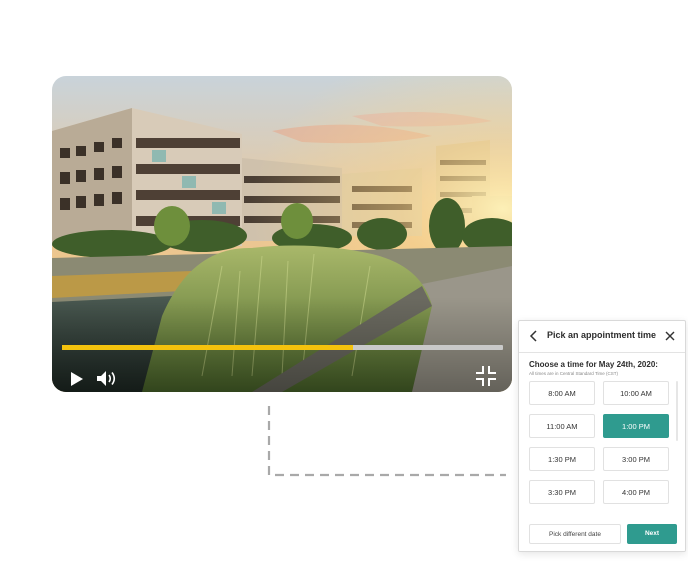 Image resolution: width=688 pixels, height=587 pixels. I want to click on video-progress-fill, so click(208, 347).